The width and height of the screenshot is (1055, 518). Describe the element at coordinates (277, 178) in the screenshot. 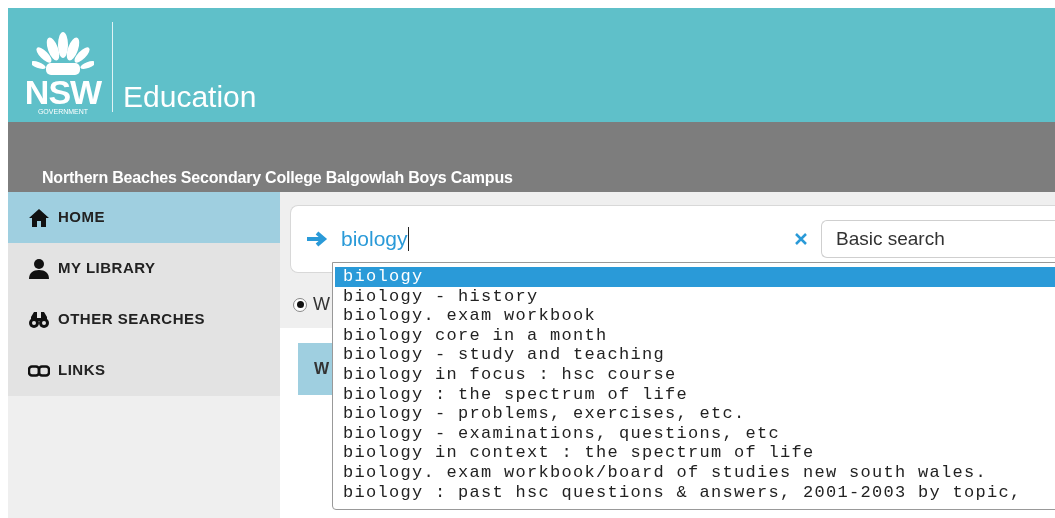

I see `school-name: Northern Beaches Secondary College Balgowlah Boys Campus` at that location.